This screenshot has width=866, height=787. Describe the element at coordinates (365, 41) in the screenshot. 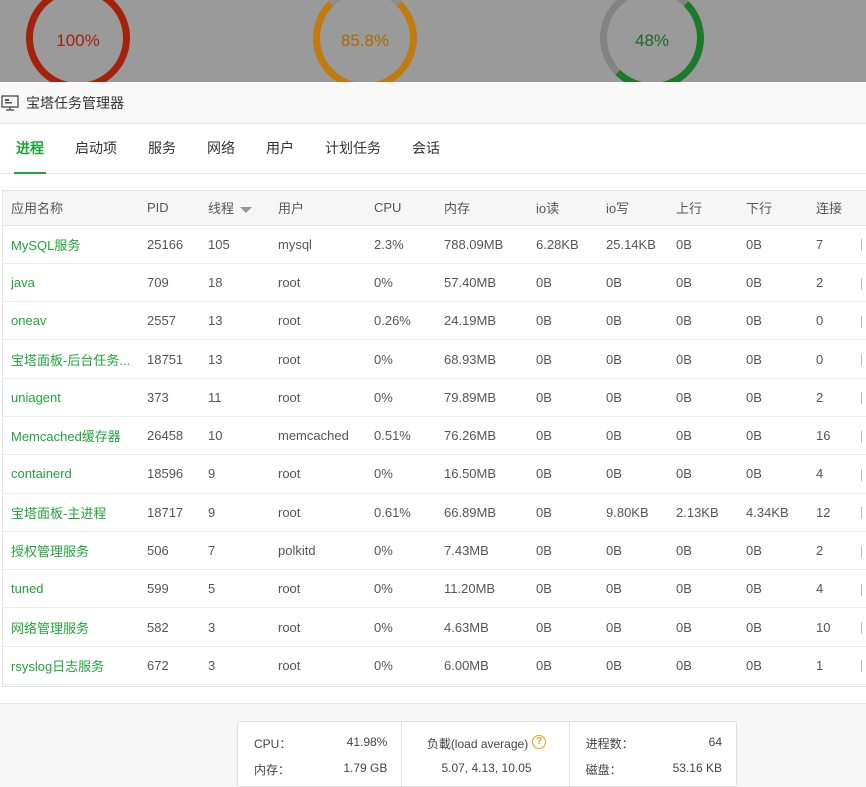

I see `memory-gauge: 85.8%` at that location.